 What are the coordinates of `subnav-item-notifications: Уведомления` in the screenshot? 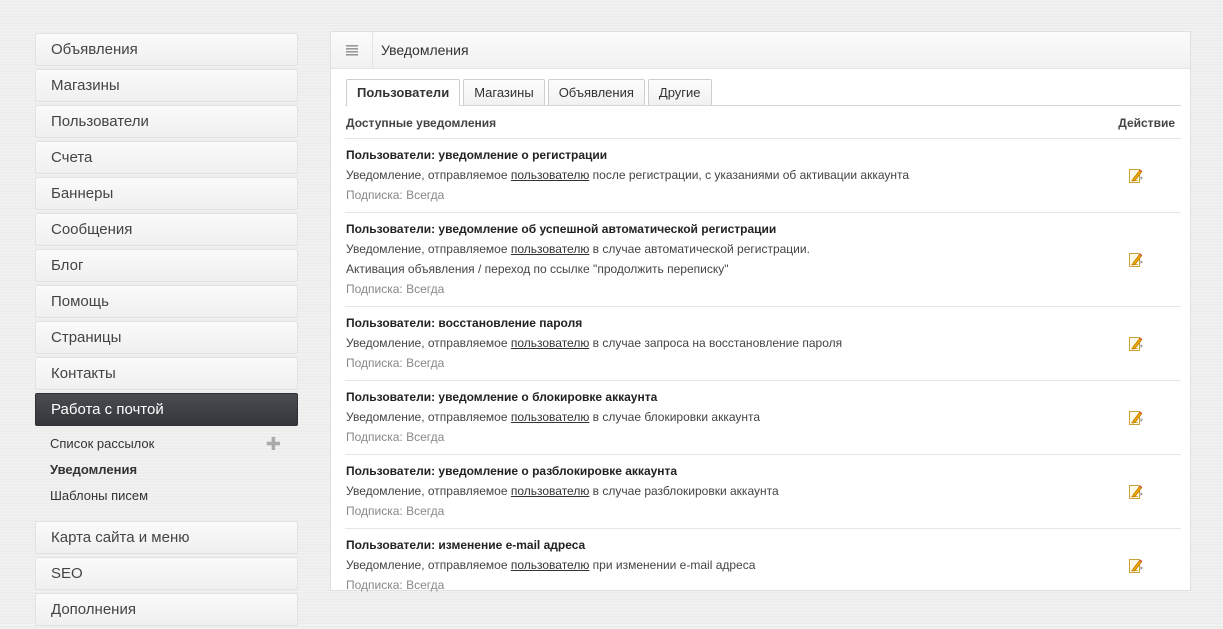 It's located at (166, 472).